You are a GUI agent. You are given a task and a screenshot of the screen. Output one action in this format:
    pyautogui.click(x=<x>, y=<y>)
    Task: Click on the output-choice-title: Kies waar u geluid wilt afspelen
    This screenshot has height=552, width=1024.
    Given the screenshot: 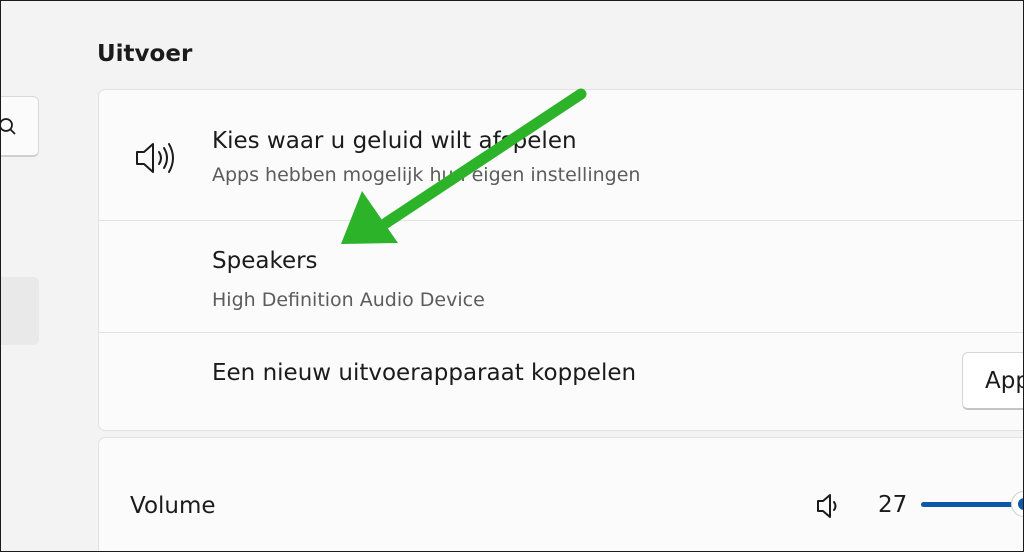 What is the action you would take?
    pyautogui.click(x=394, y=141)
    